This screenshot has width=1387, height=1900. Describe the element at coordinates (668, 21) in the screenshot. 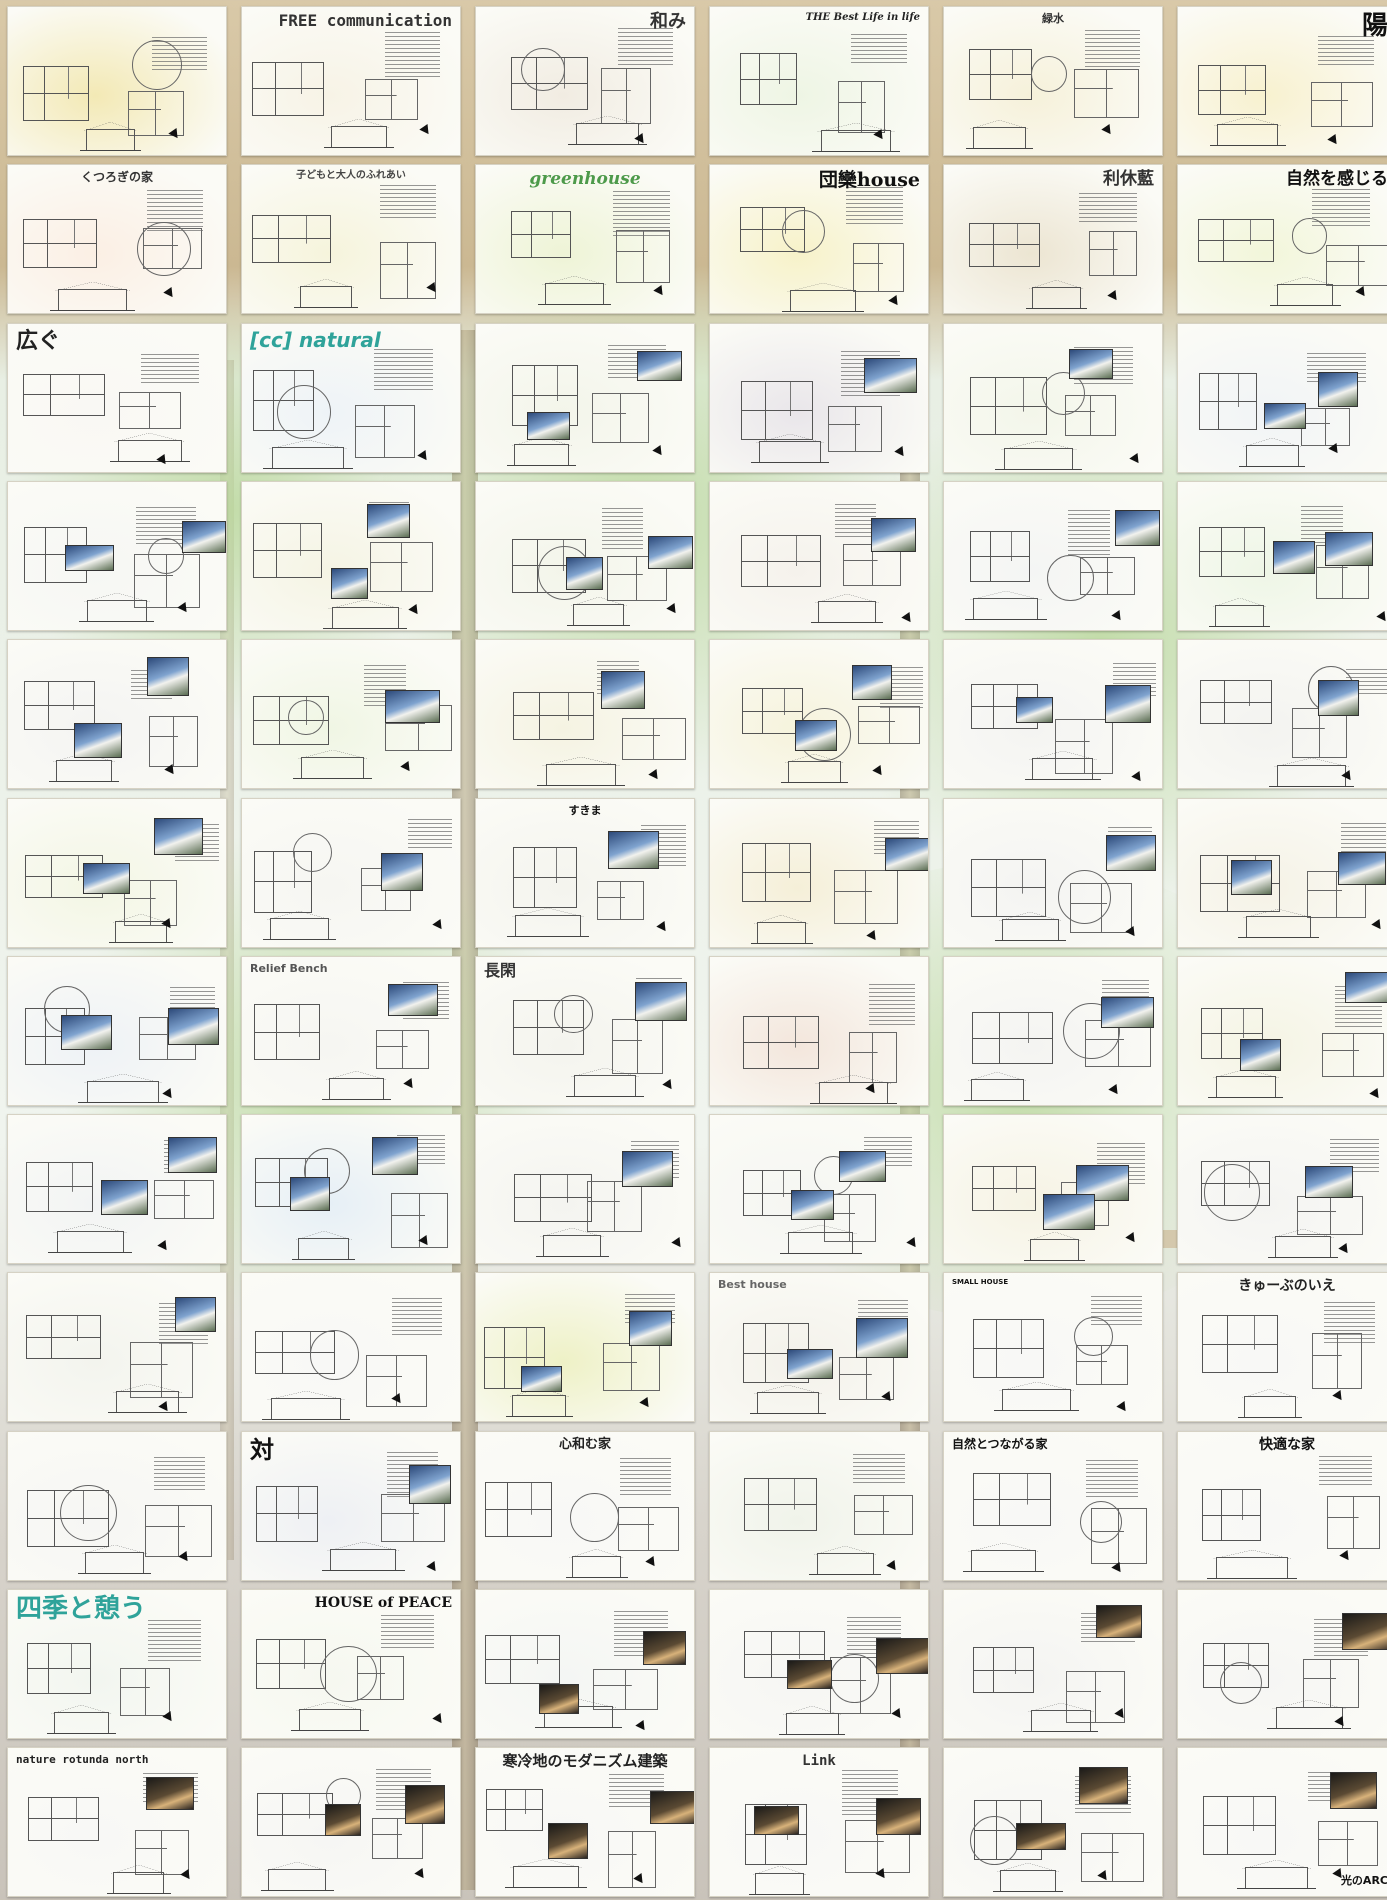

I see `board-title: 和み` at that location.